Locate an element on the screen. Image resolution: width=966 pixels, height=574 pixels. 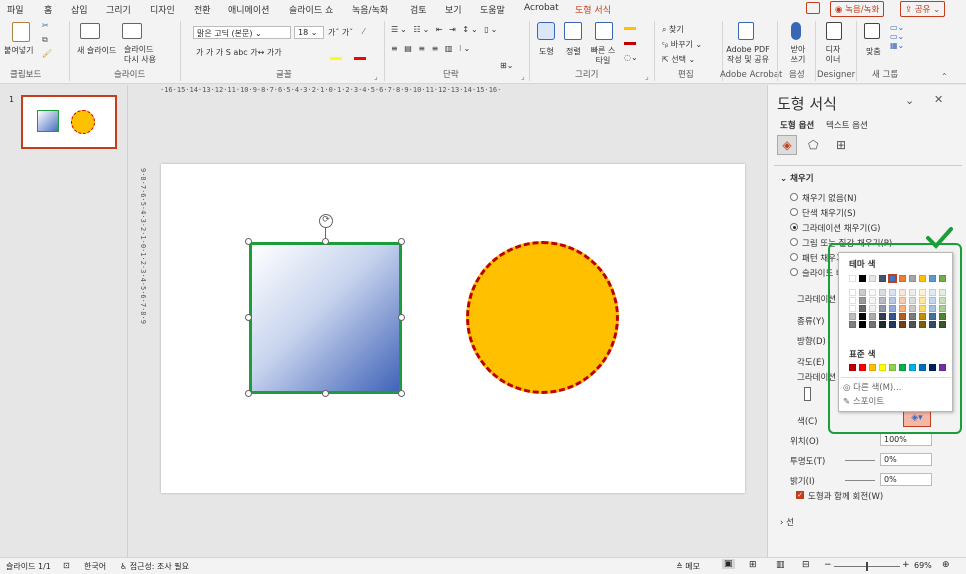
tab-view: 보기 is located at coordinates (453, 9).